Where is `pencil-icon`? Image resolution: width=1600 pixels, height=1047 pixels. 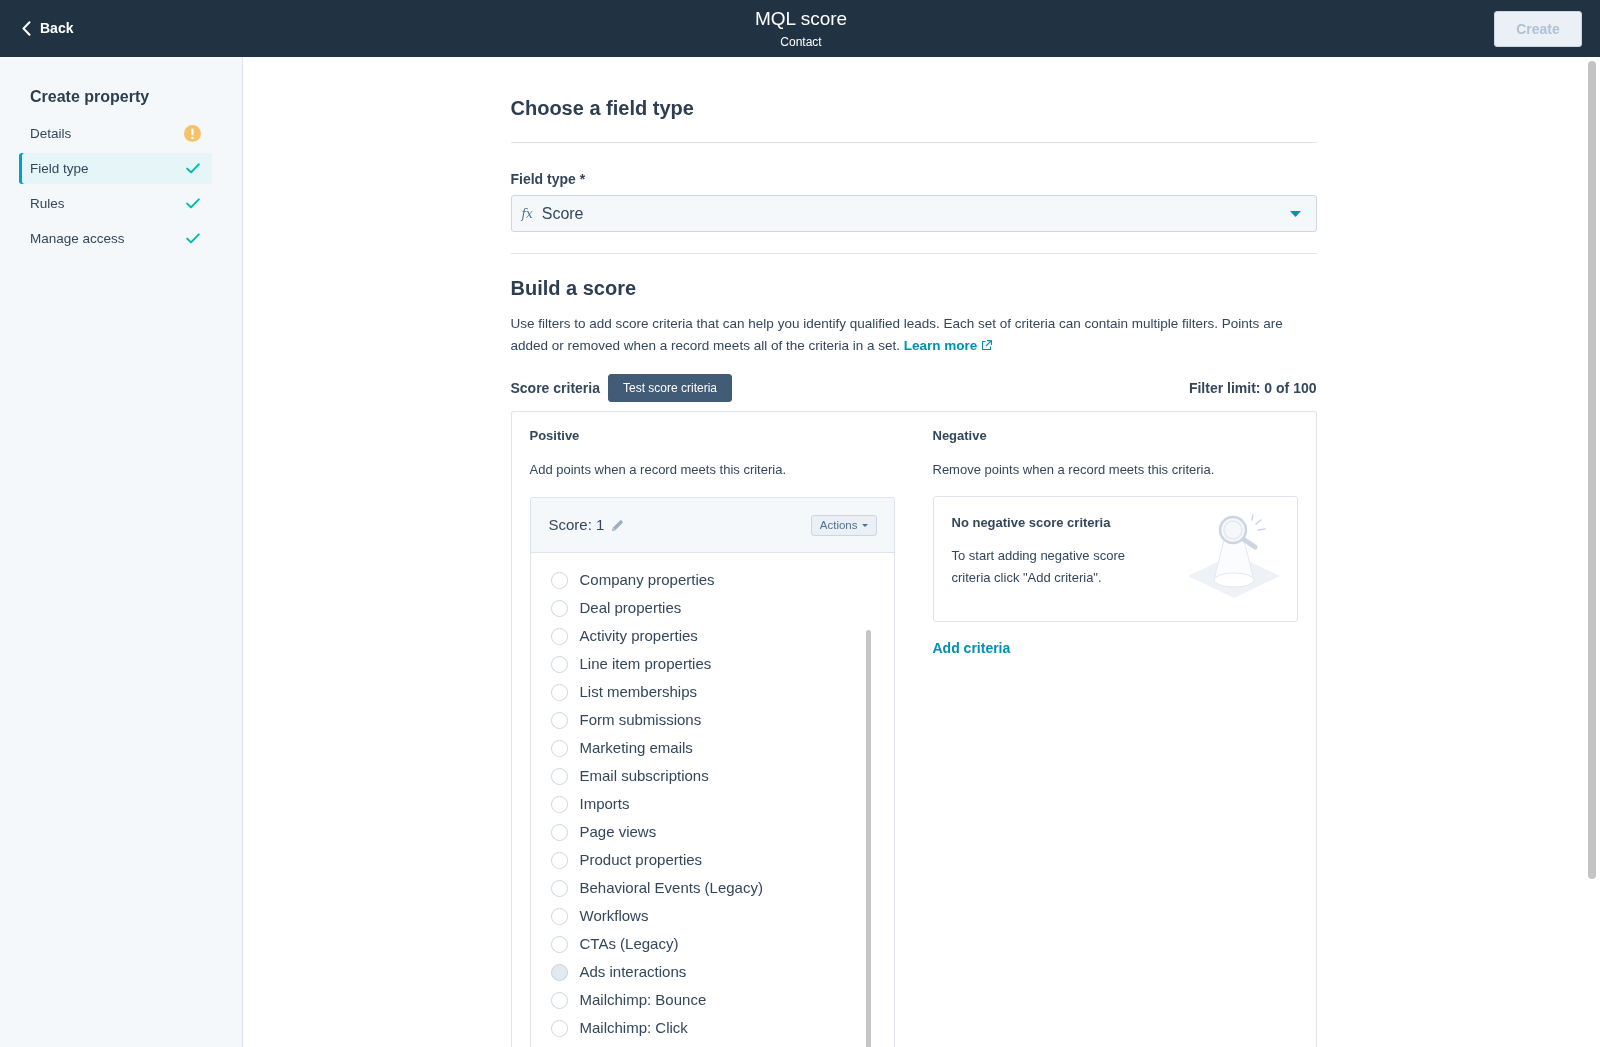
pencil-icon is located at coordinates (618, 525).